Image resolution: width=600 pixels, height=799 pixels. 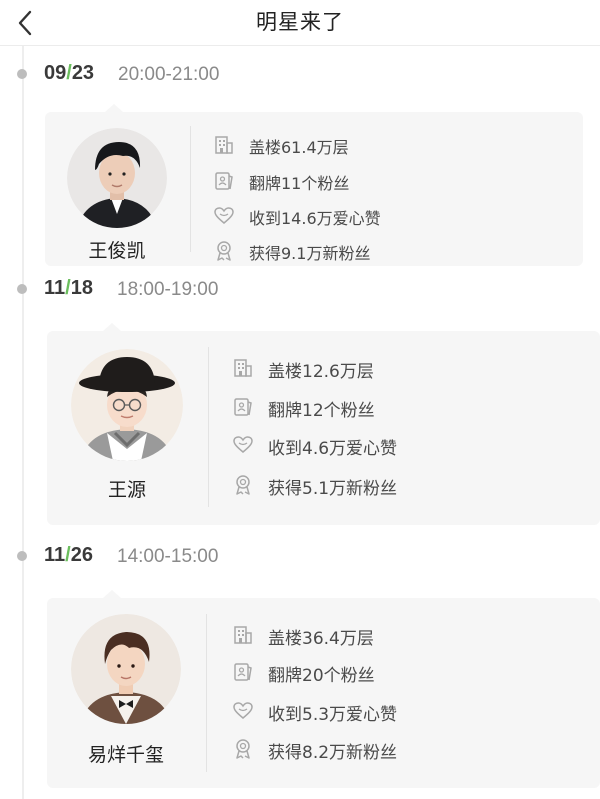 I want to click on stat-text: 翻牌20个粉丝, so click(x=321, y=676).